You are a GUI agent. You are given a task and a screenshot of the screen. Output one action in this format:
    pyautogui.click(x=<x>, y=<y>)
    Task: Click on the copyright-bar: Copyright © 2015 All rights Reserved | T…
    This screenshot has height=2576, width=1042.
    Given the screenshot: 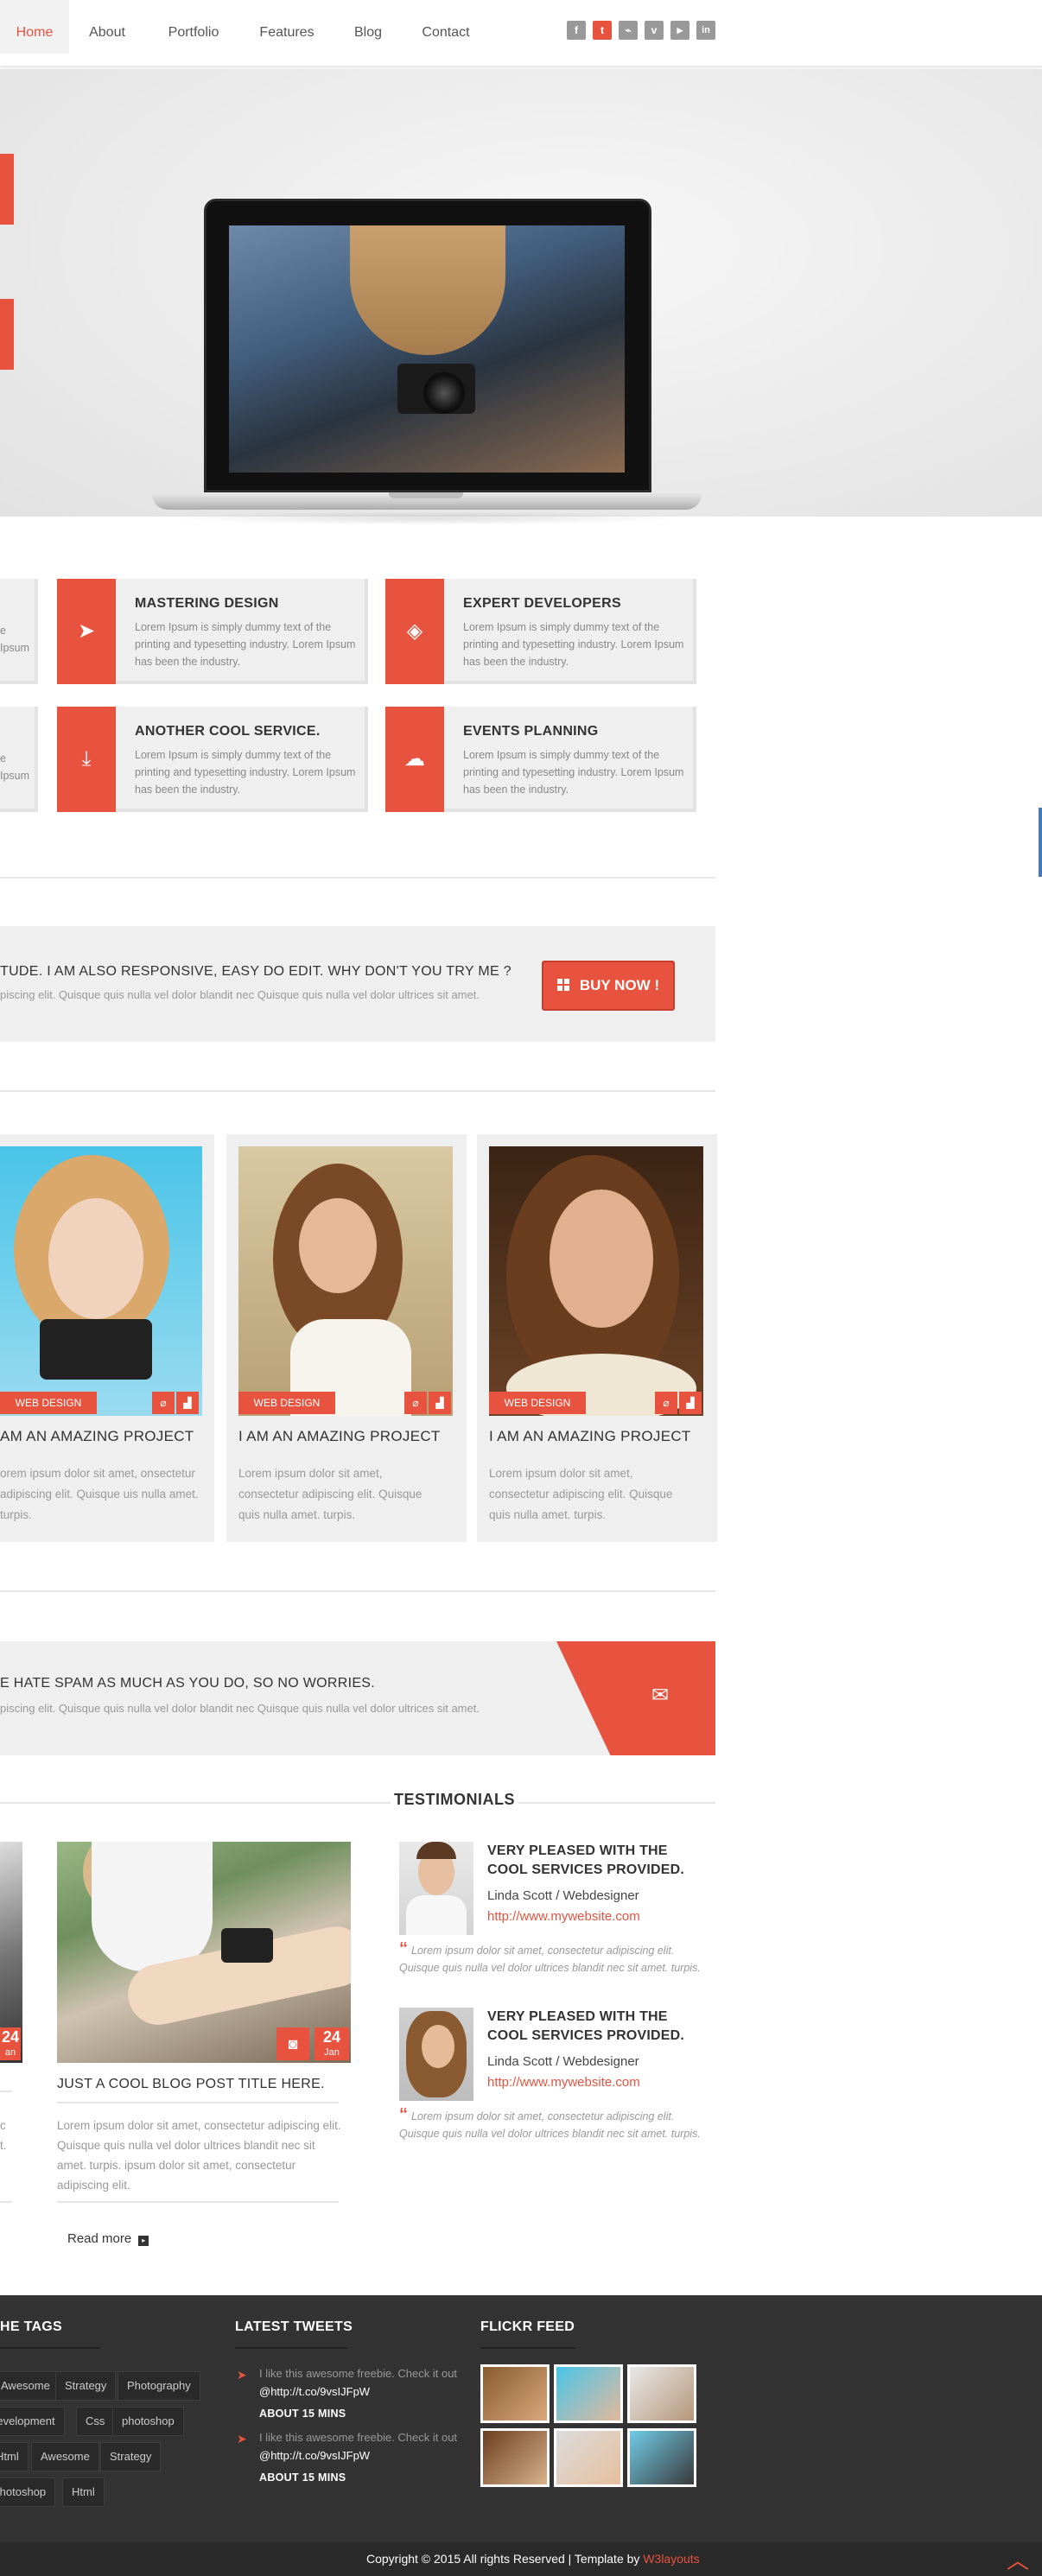 What is the action you would take?
    pyautogui.click(x=521, y=2559)
    